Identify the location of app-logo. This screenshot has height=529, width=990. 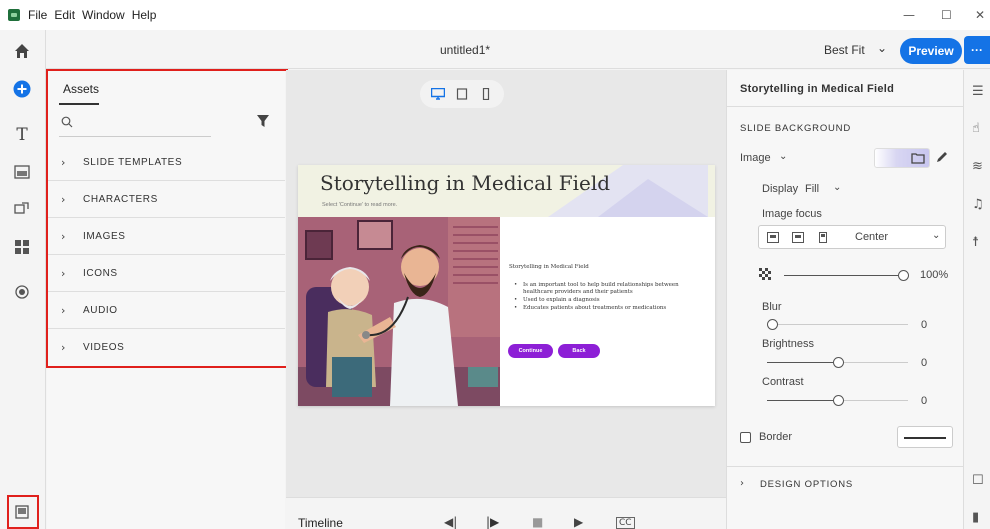
(14, 15).